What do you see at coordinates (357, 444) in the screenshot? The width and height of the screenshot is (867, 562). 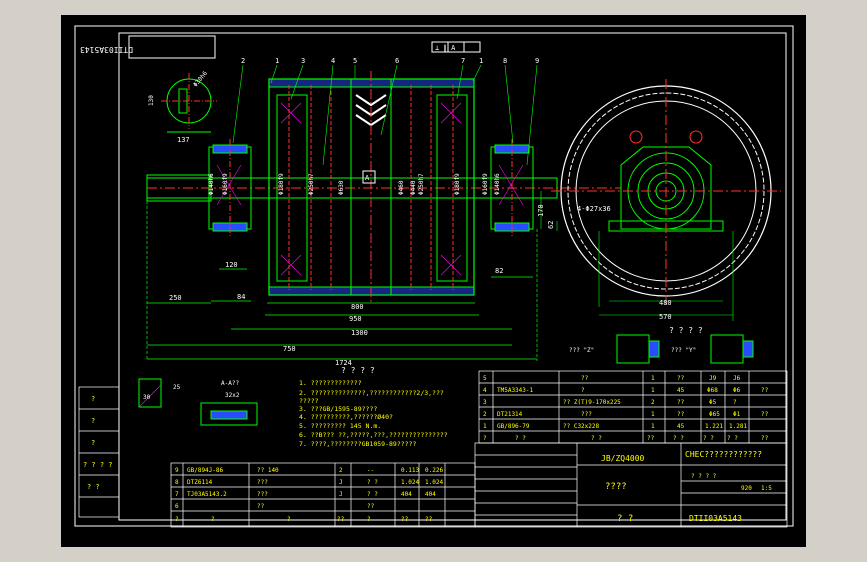 I see `svg-text: 7. ????,????????GB1059-89?????` at bounding box center [357, 444].